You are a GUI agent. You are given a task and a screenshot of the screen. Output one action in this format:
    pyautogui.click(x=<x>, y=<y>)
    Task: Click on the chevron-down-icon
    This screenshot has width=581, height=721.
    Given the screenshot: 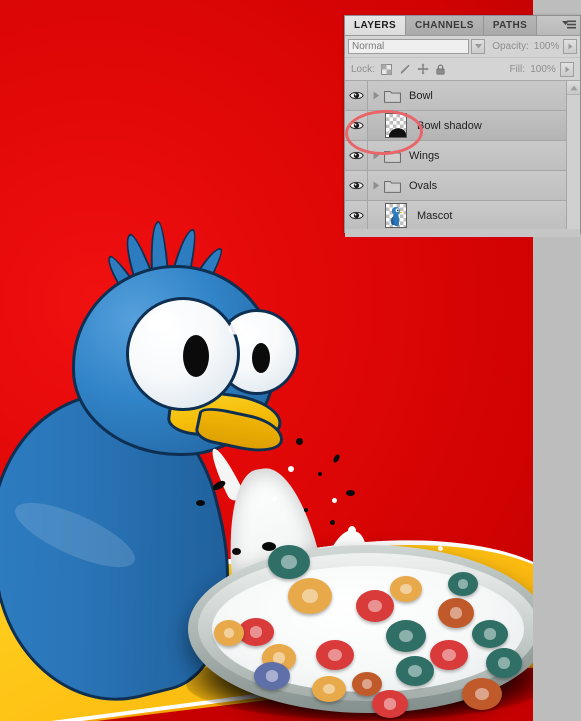 What is the action you would take?
    pyautogui.click(x=478, y=46)
    